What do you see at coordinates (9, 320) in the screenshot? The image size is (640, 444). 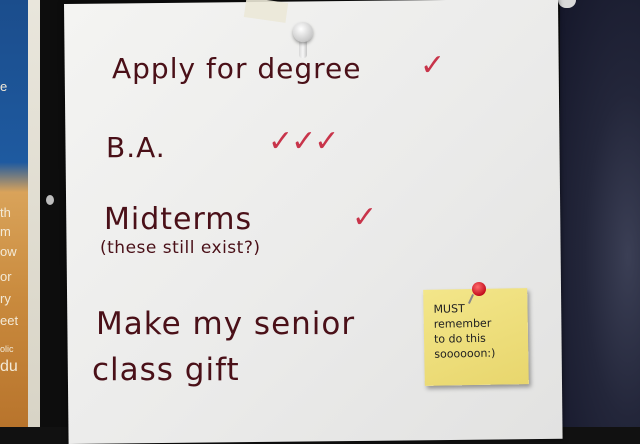 I see `left-poster-text: eet` at bounding box center [9, 320].